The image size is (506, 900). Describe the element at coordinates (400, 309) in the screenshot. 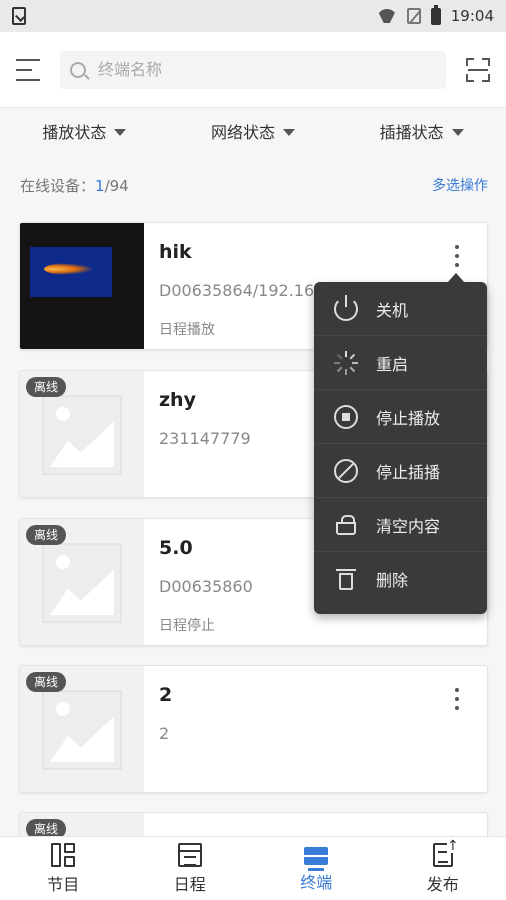

I see `menu-item-shutdown: 关机` at that location.